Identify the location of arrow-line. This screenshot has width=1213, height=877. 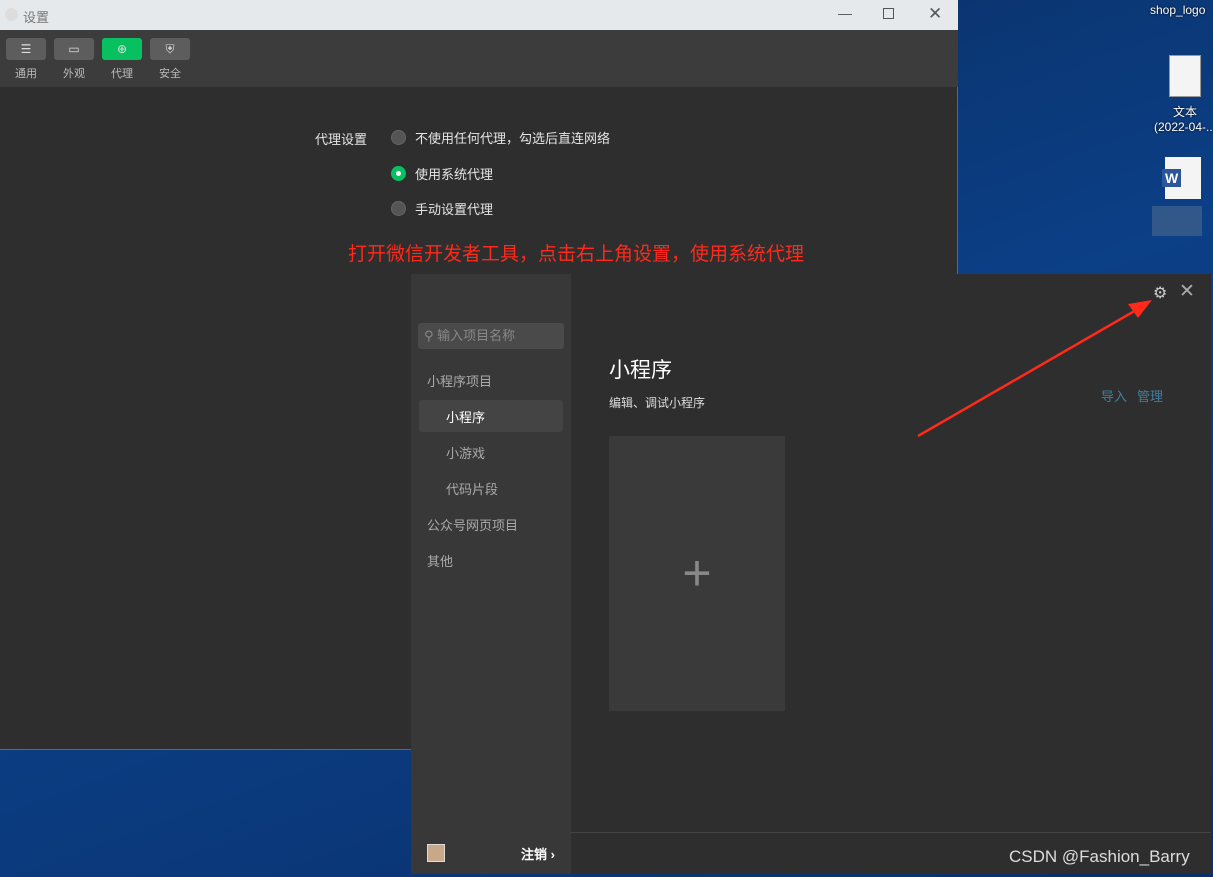
(1028, 372).